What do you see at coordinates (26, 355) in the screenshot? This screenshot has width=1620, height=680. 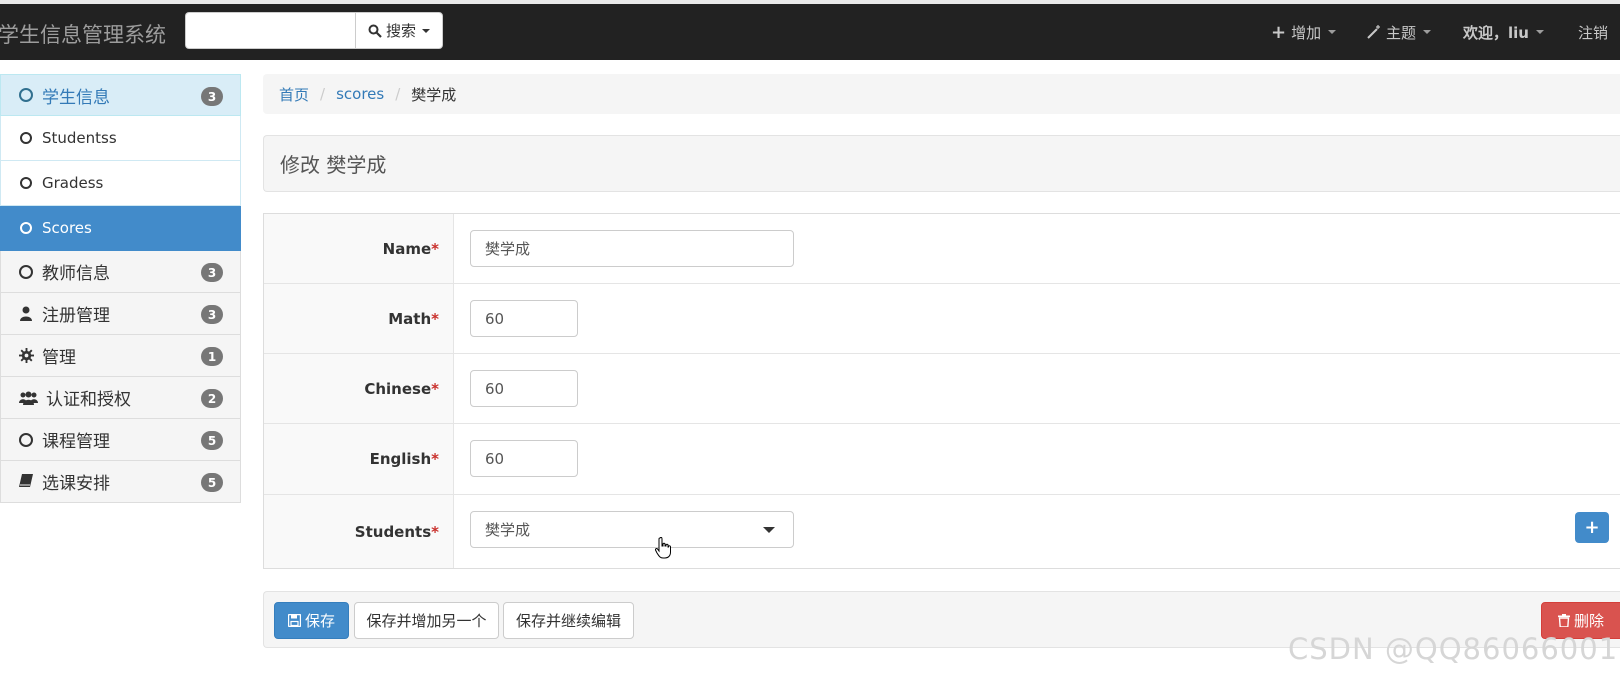 I see `gear-icon` at bounding box center [26, 355].